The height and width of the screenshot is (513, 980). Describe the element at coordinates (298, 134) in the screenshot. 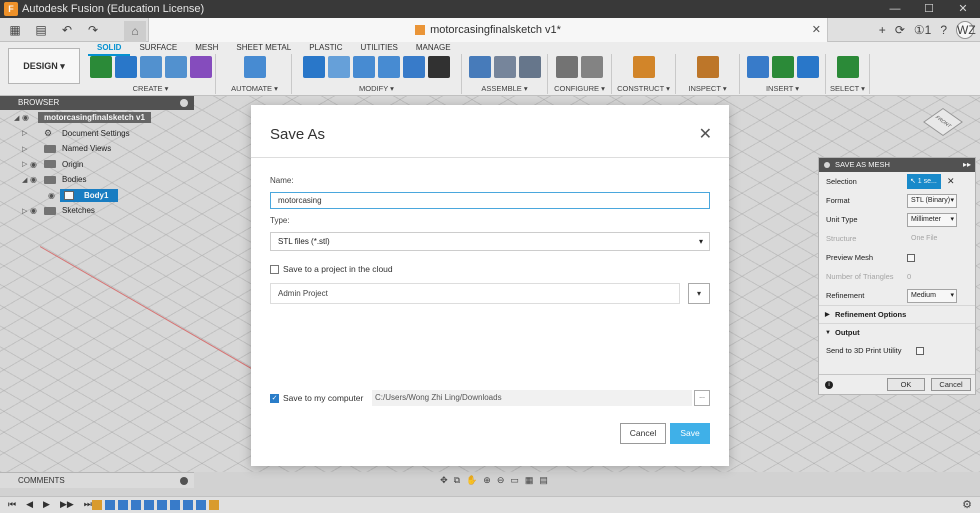

I see `dialog-title: Save As` at that location.